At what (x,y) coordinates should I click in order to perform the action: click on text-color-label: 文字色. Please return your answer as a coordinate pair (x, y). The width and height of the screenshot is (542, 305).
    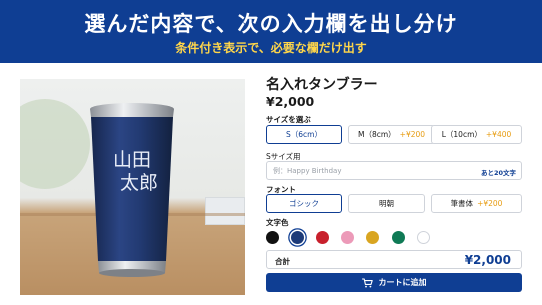
    Looking at the image, I should click on (277, 222).